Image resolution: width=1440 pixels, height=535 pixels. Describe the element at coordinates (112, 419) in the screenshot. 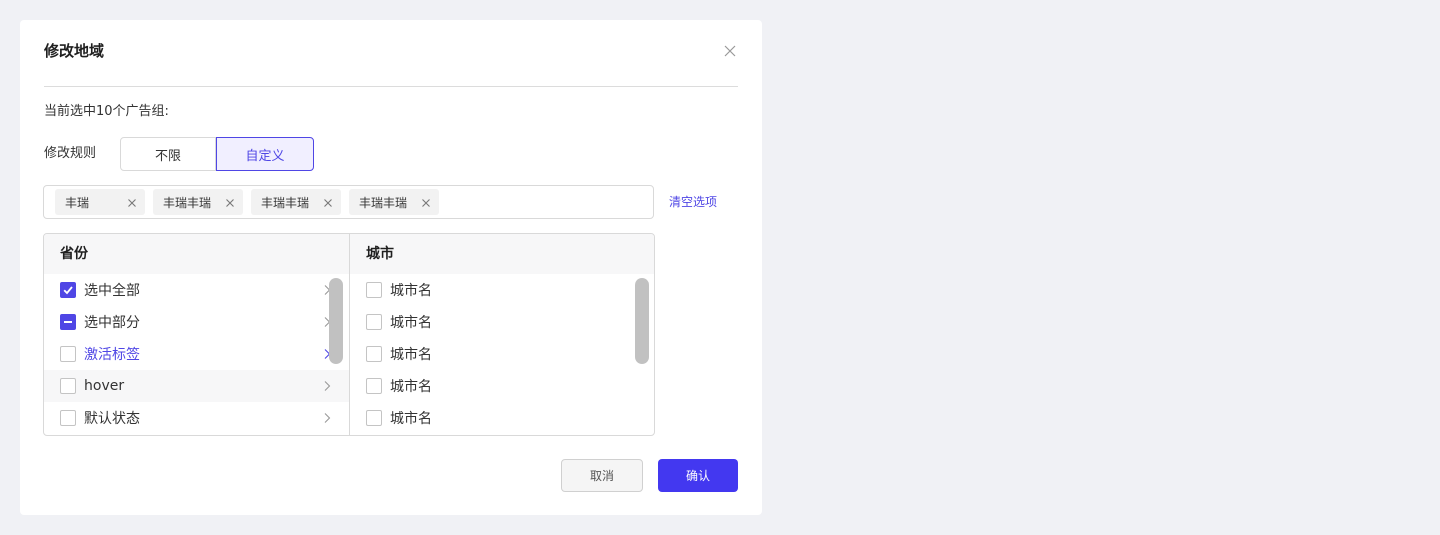

I see `province-item-label: 默认状态` at that location.